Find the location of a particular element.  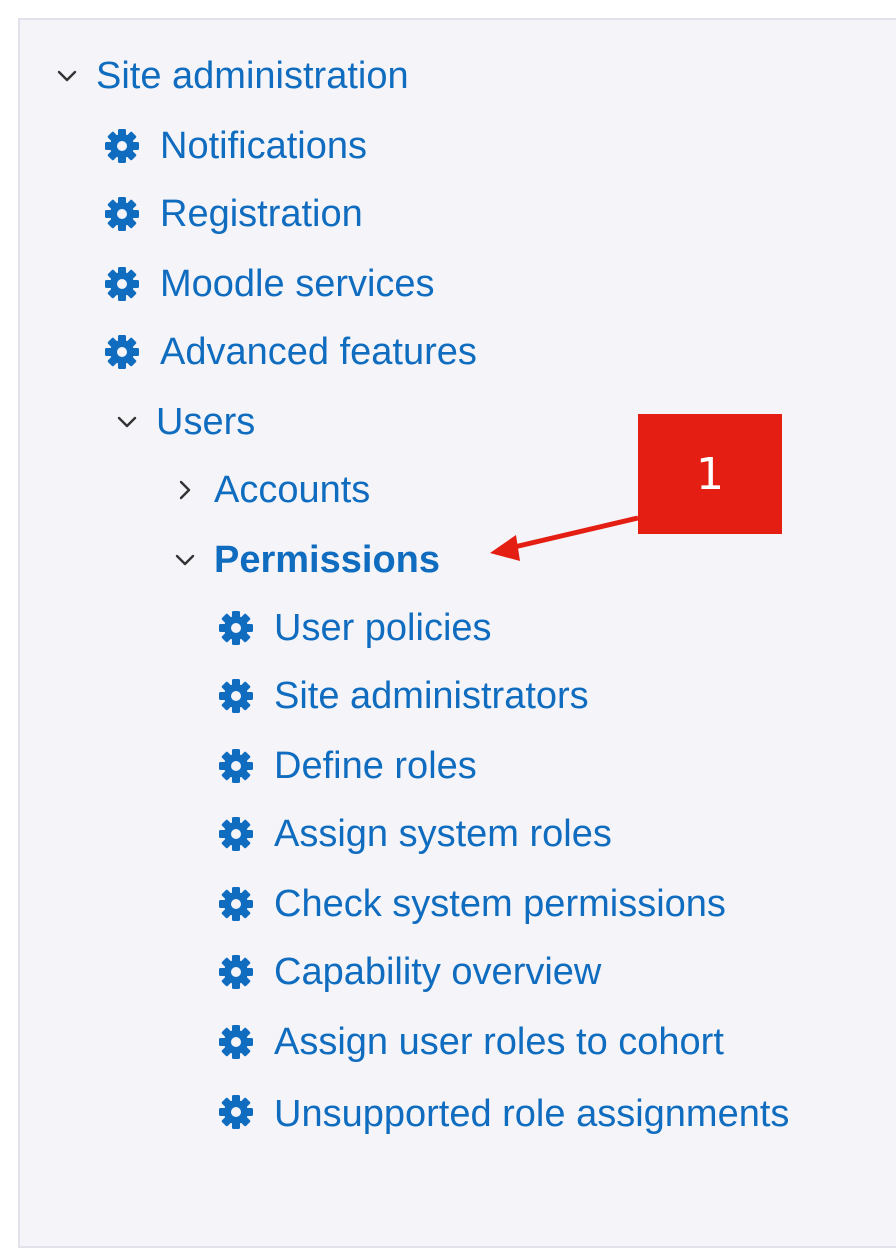

nav-item-notifications: Notifications is located at coordinates (234, 146).